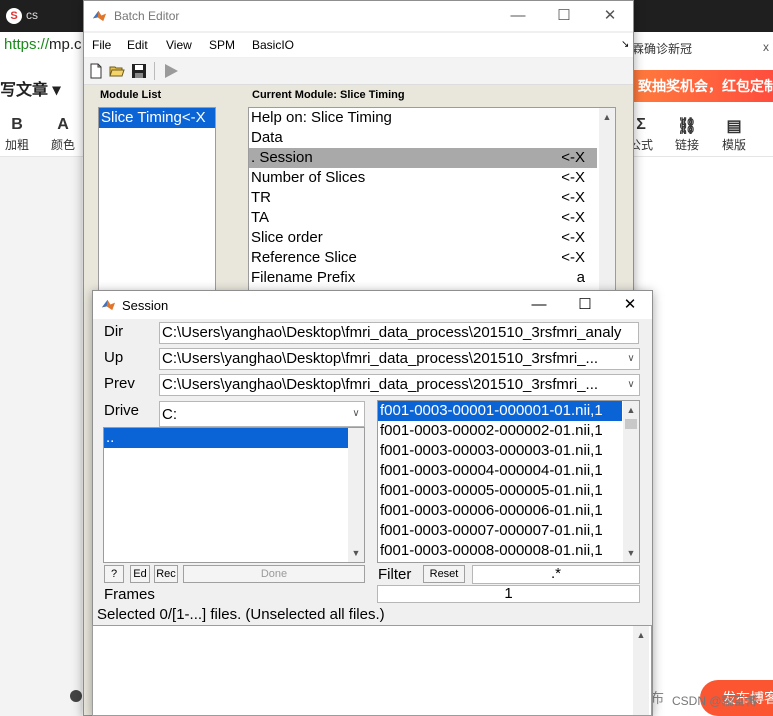 Image resolution: width=773 pixels, height=716 pixels. What do you see at coordinates (766, 47) in the screenshot?
I see `close-icon: x` at bounding box center [766, 47].